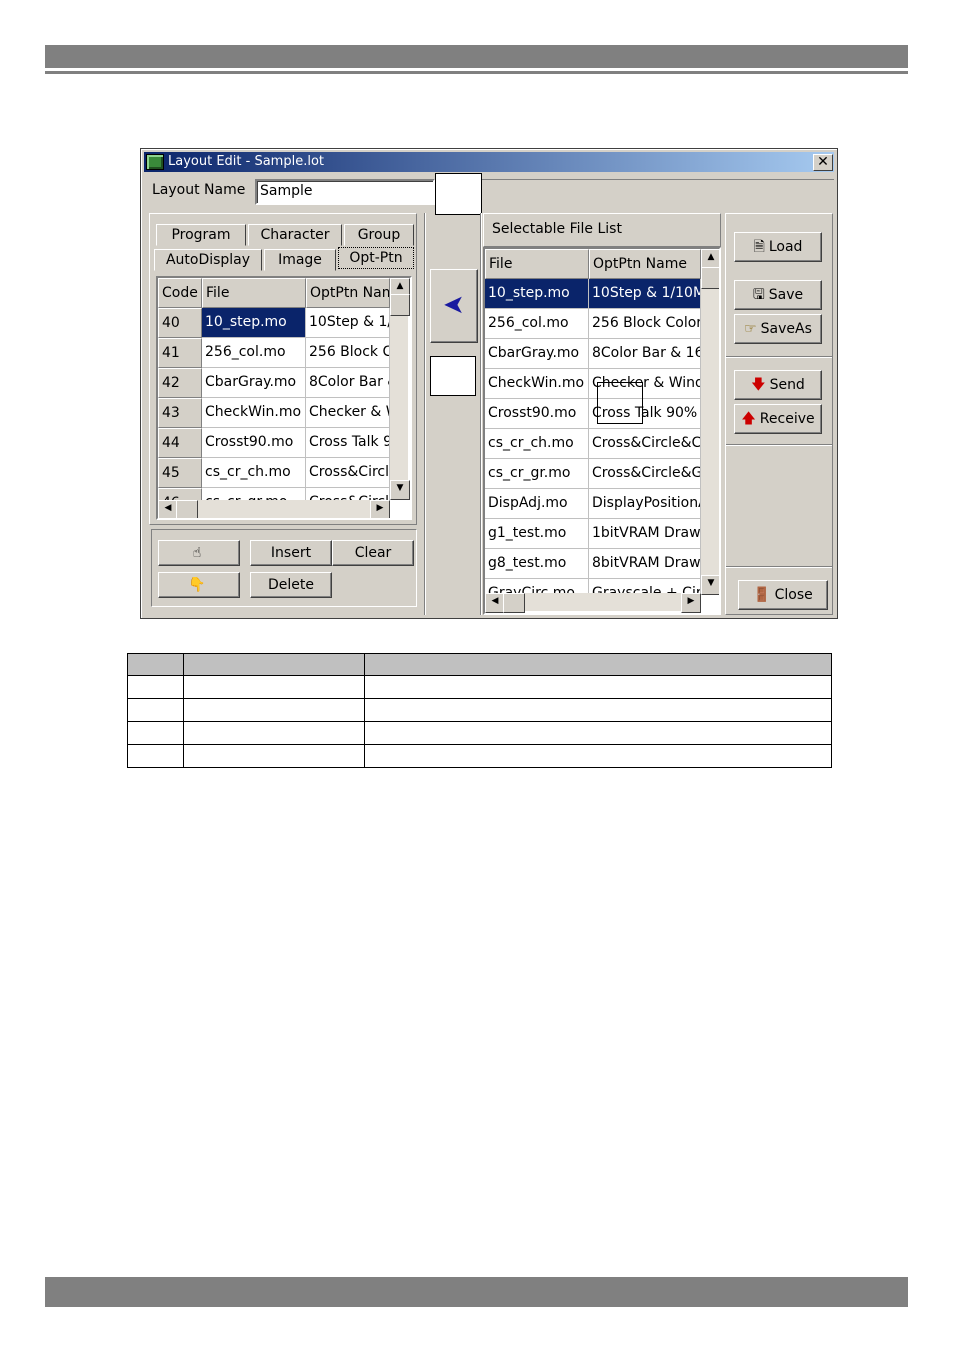  I want to click on layout-grid-hscroll: ◀ ▶, so click(274, 509).